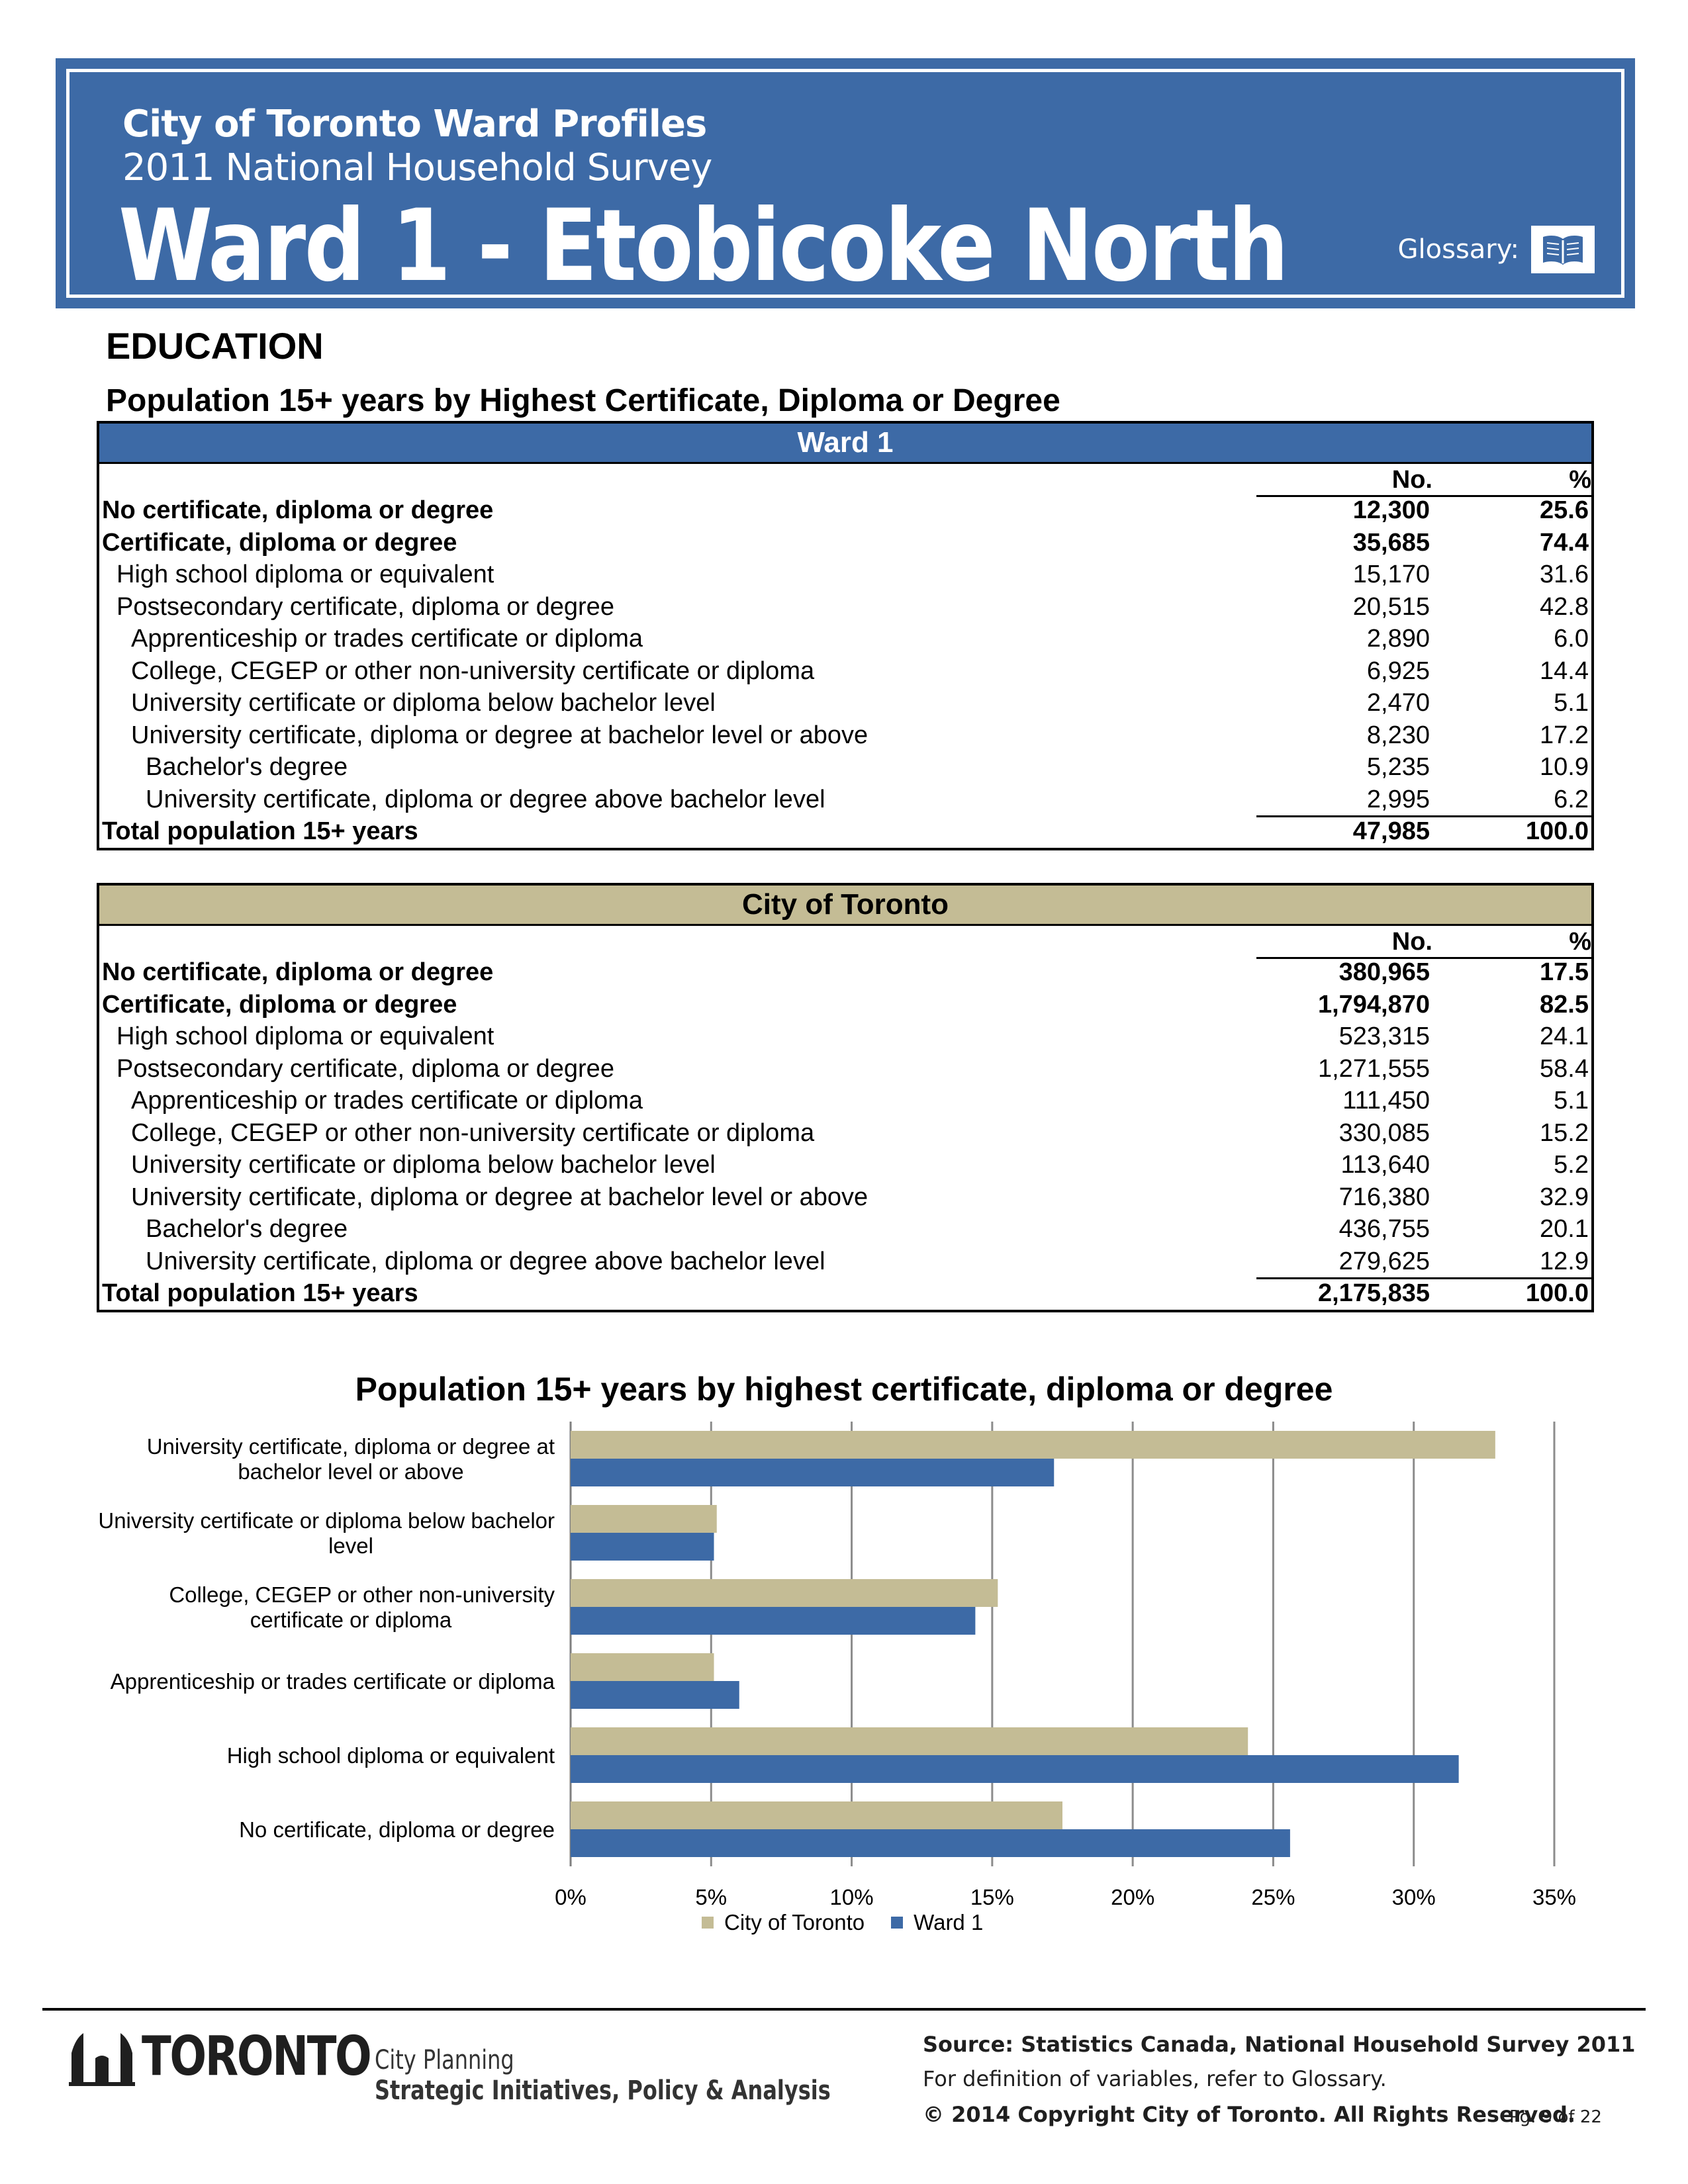 The image size is (1688, 2184). I want to click on row-percent: 58.4, so click(1564, 1068).